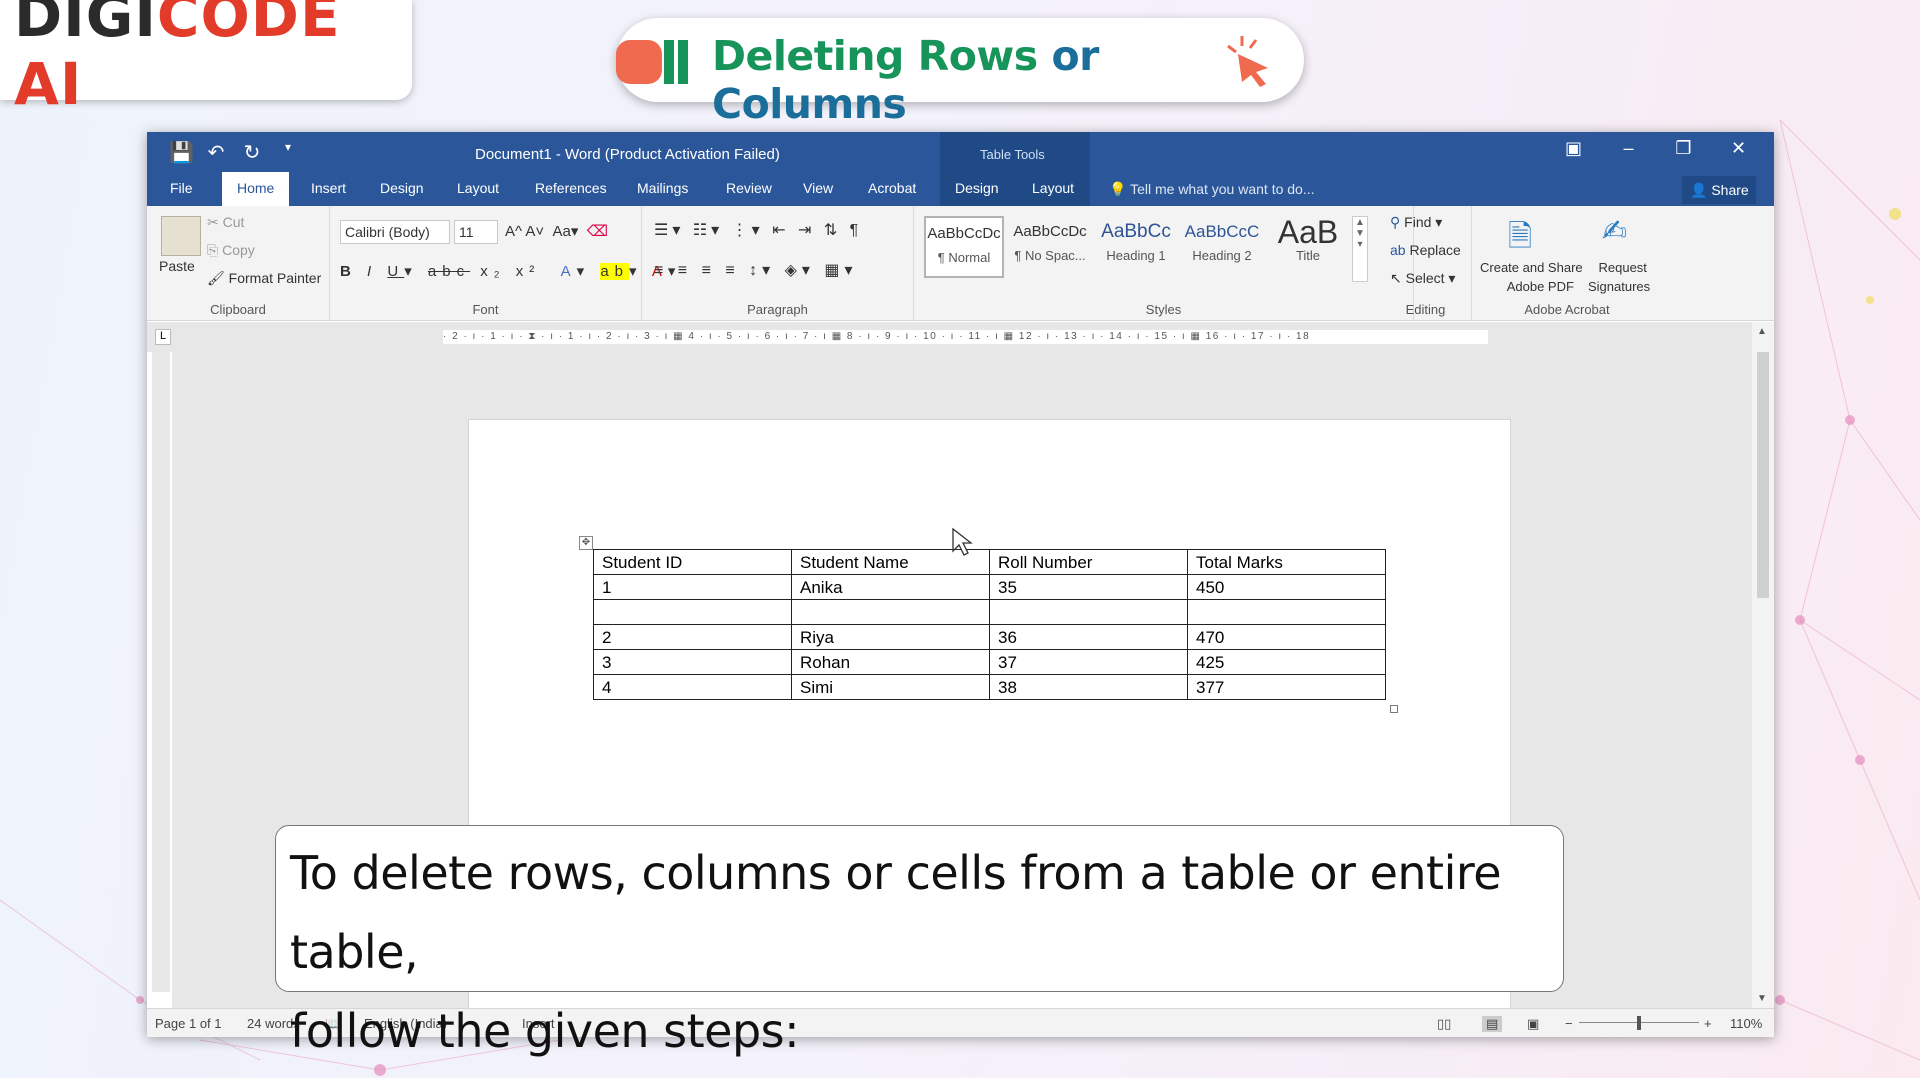 This screenshot has width=1920, height=1078. I want to click on style-heading-1: AaBbCc Heading 1, so click(1136, 247).